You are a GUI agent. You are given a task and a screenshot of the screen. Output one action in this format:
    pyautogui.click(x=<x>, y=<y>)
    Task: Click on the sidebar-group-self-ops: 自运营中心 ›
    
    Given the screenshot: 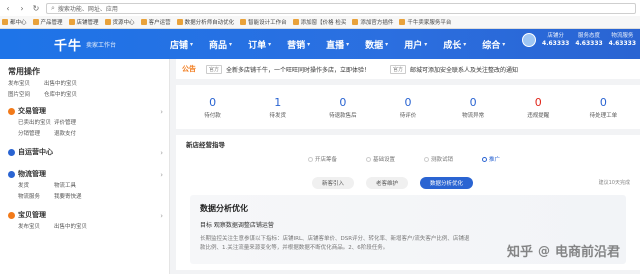 What is the action you would take?
    pyautogui.click(x=84, y=150)
    